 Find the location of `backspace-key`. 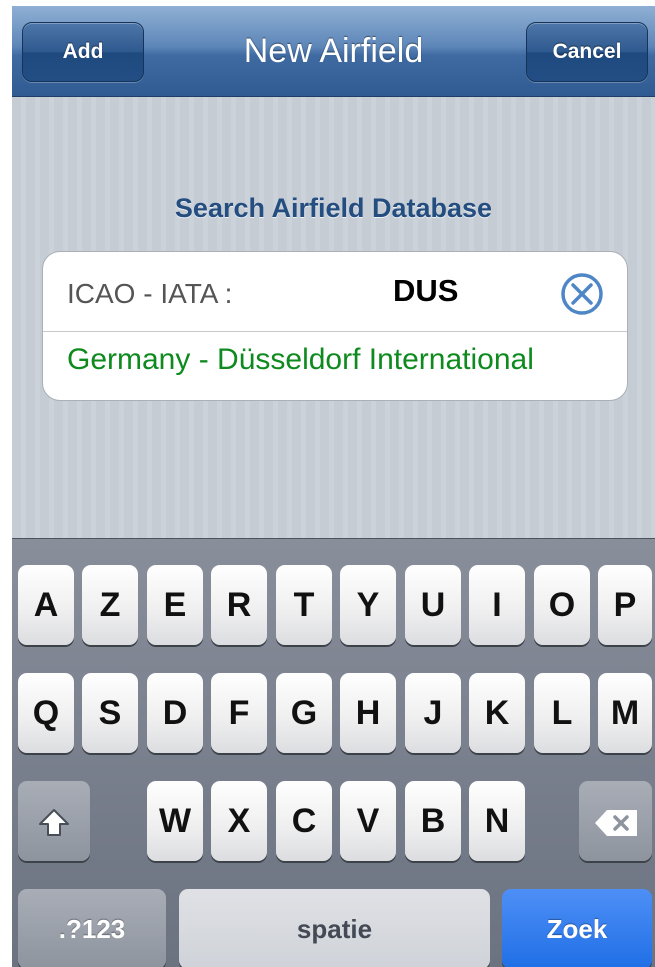

backspace-key is located at coordinates (615, 821).